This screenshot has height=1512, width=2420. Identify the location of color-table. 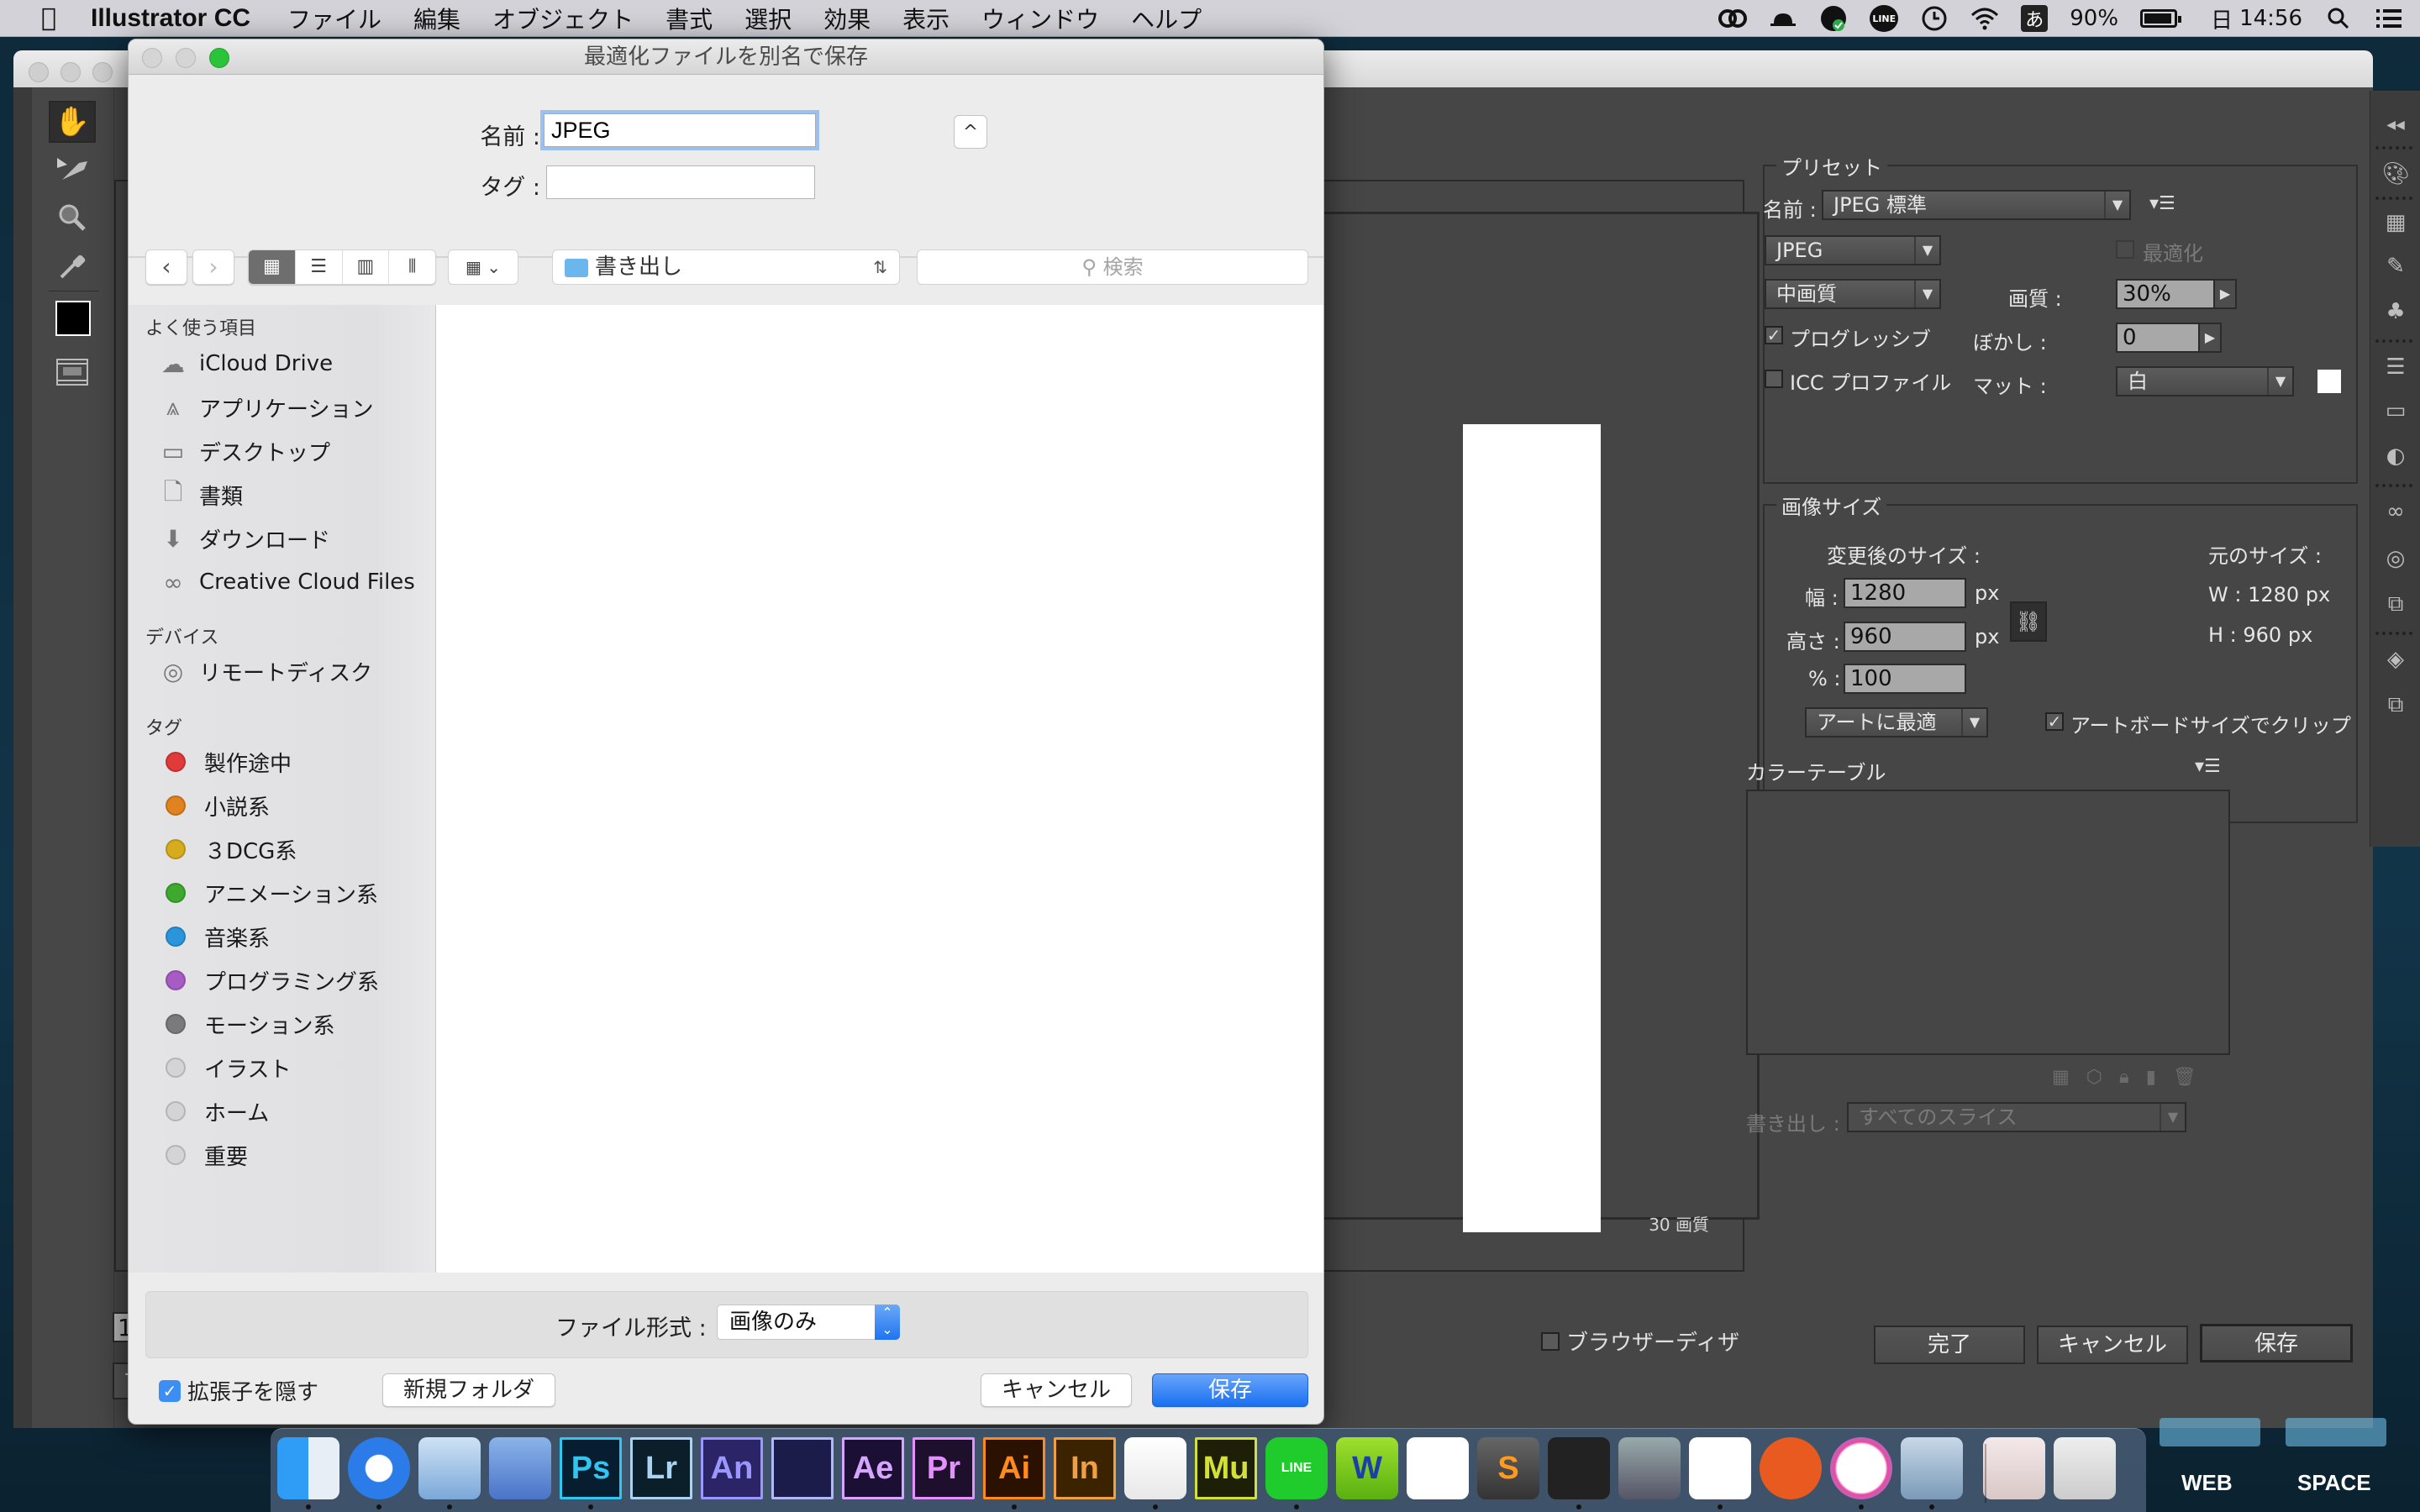
(1988, 922).